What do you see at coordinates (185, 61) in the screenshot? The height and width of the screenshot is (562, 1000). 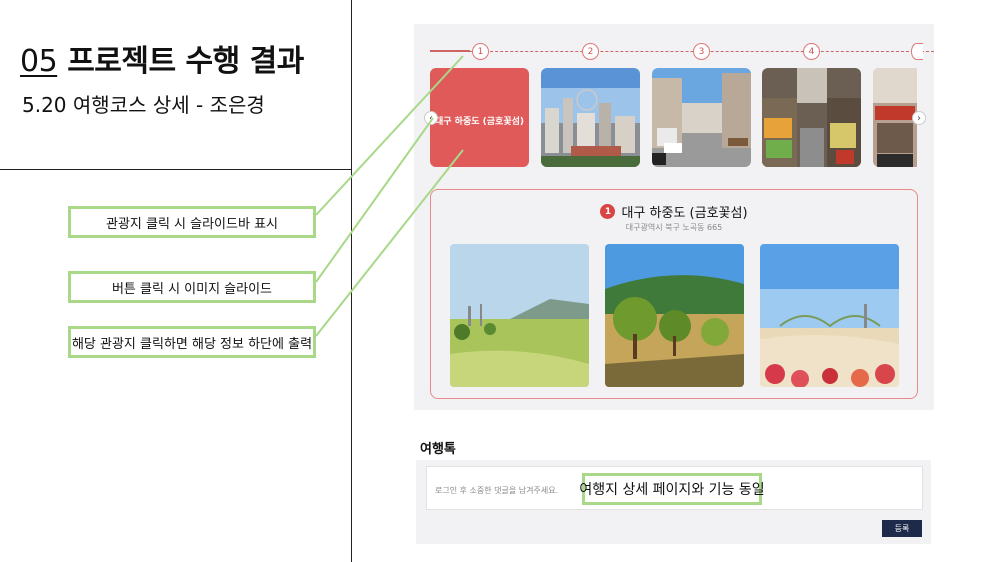 I see `slide-title-text: 프로젝트 수행 결과` at bounding box center [185, 61].